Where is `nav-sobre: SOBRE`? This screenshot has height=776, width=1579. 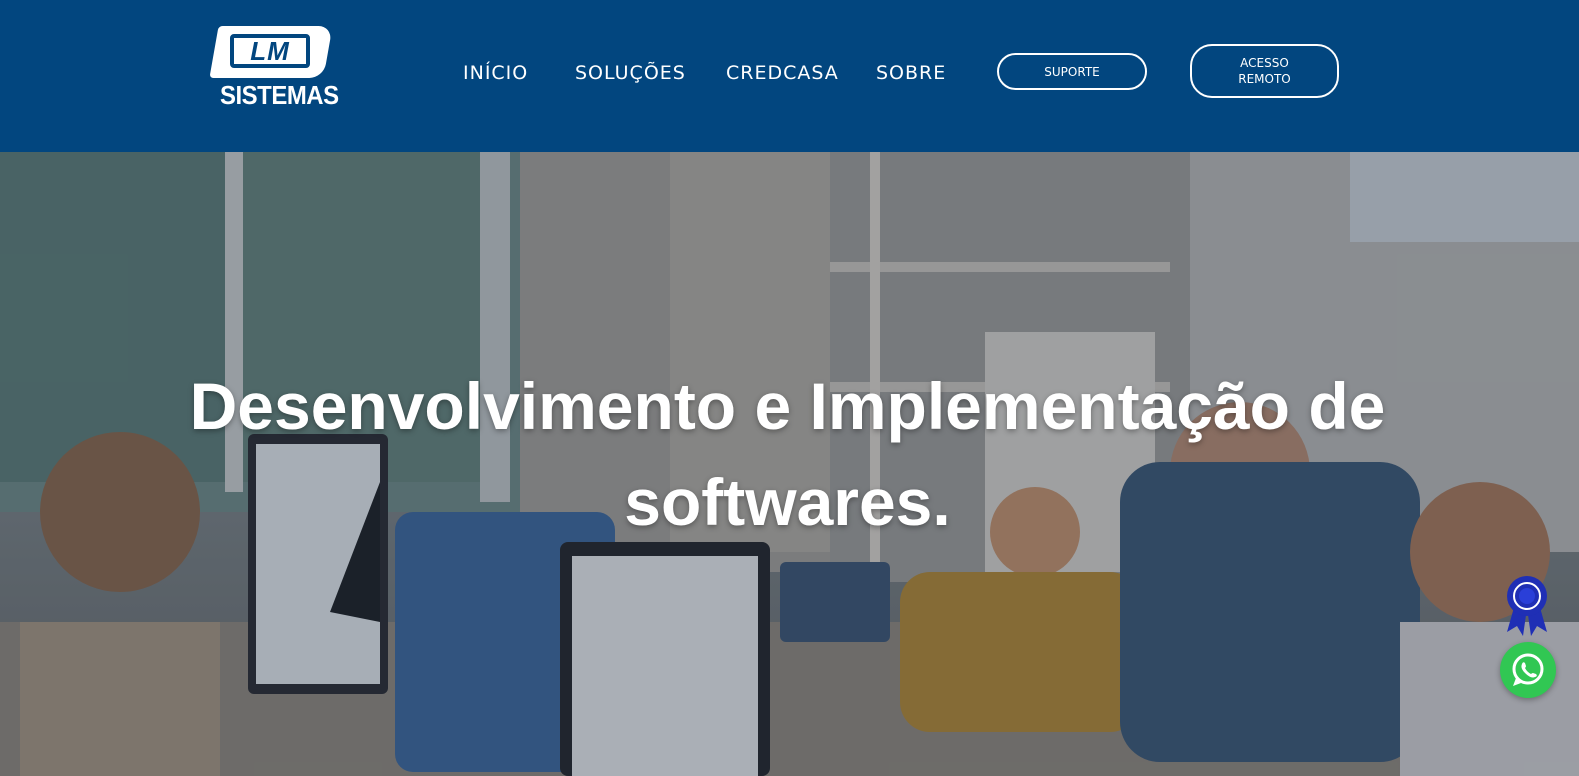
nav-sobre: SOBRE is located at coordinates (911, 73).